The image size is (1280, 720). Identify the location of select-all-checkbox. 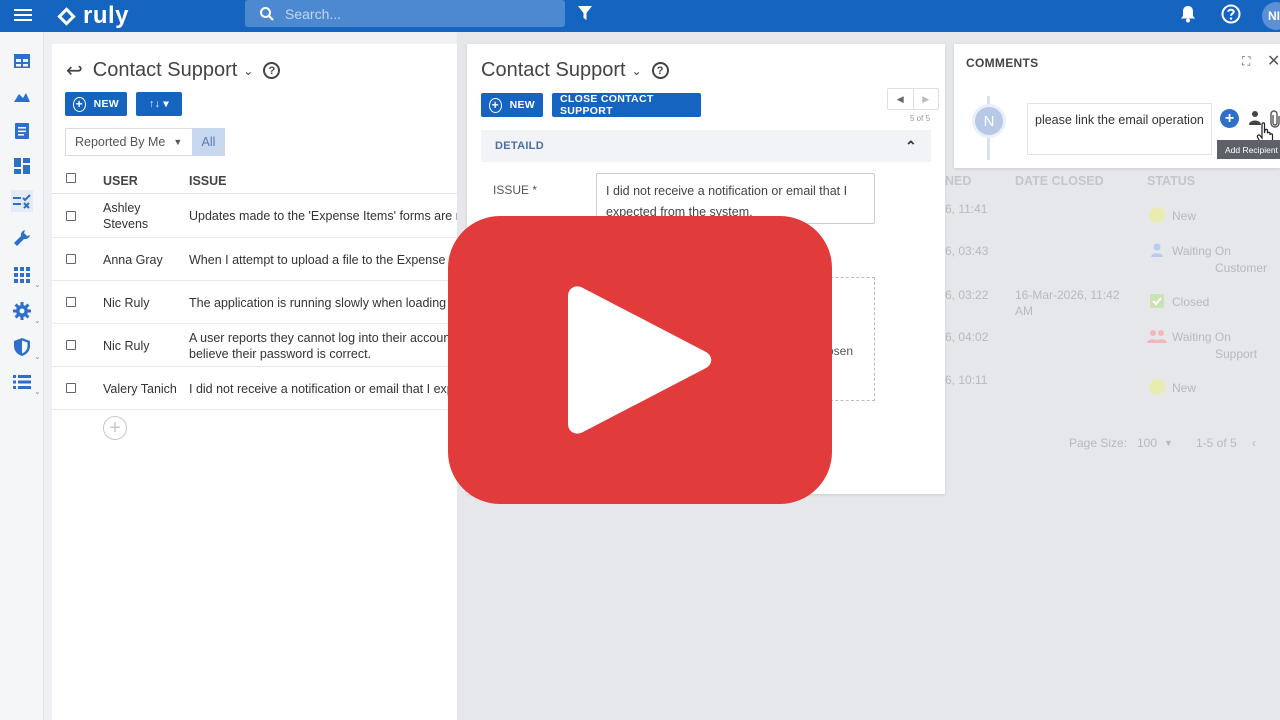
(71, 178).